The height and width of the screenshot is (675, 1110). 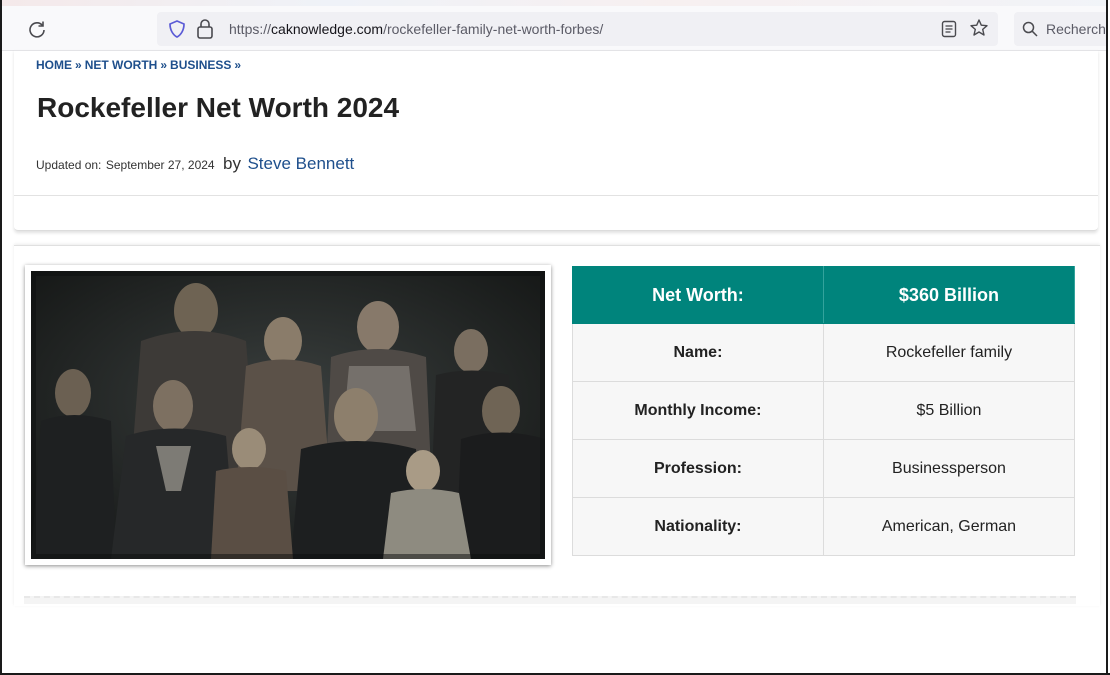 What do you see at coordinates (69, 165) in the screenshot?
I see `updated-label: Updated on:` at bounding box center [69, 165].